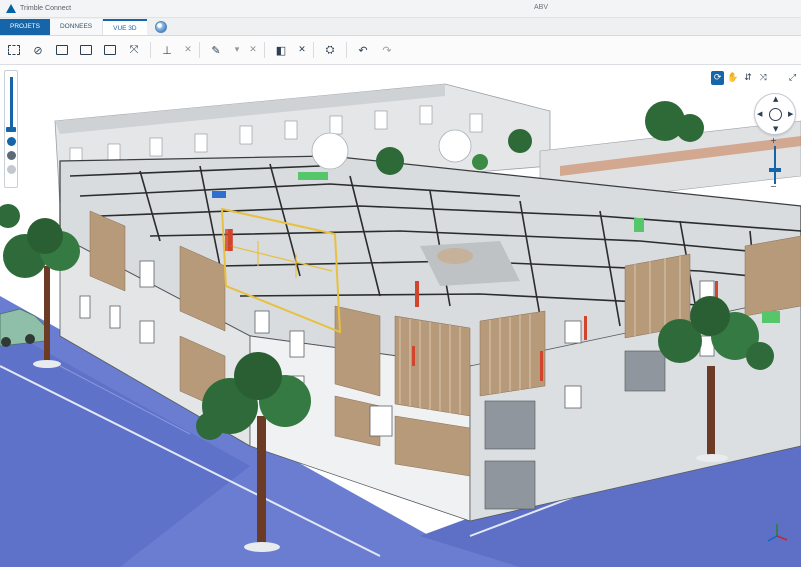 The width and height of the screenshot is (801, 567). What do you see at coordinates (125, 27) in the screenshot?
I see `tab-vue-3d: VUE 3D` at bounding box center [125, 27].